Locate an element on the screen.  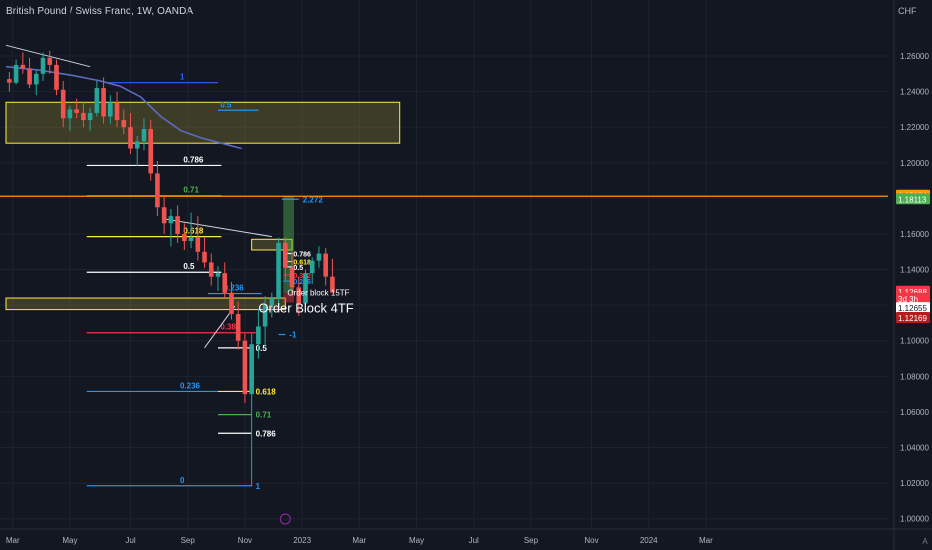
y-tick-label: 1.04000 is located at coordinates (914, 448).